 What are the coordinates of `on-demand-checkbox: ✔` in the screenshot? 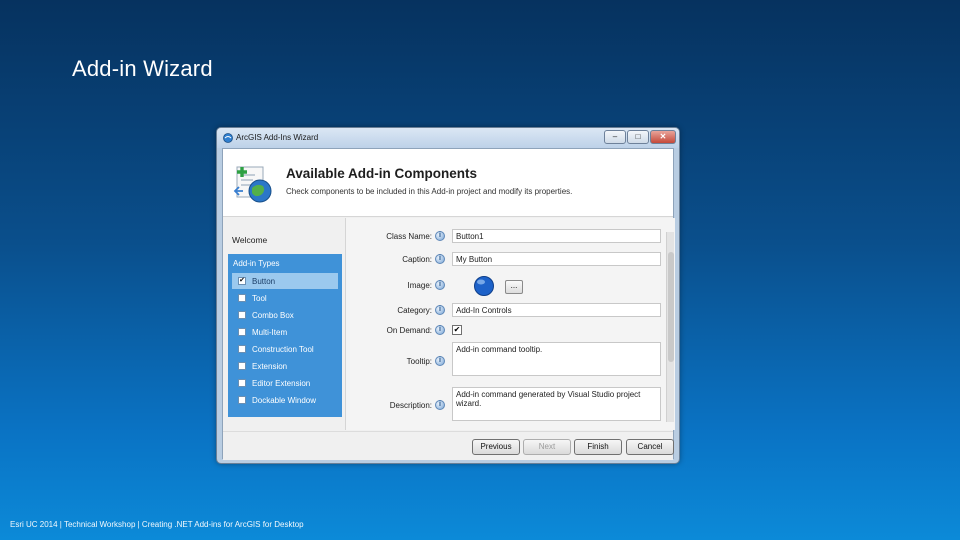 It's located at (457, 330).